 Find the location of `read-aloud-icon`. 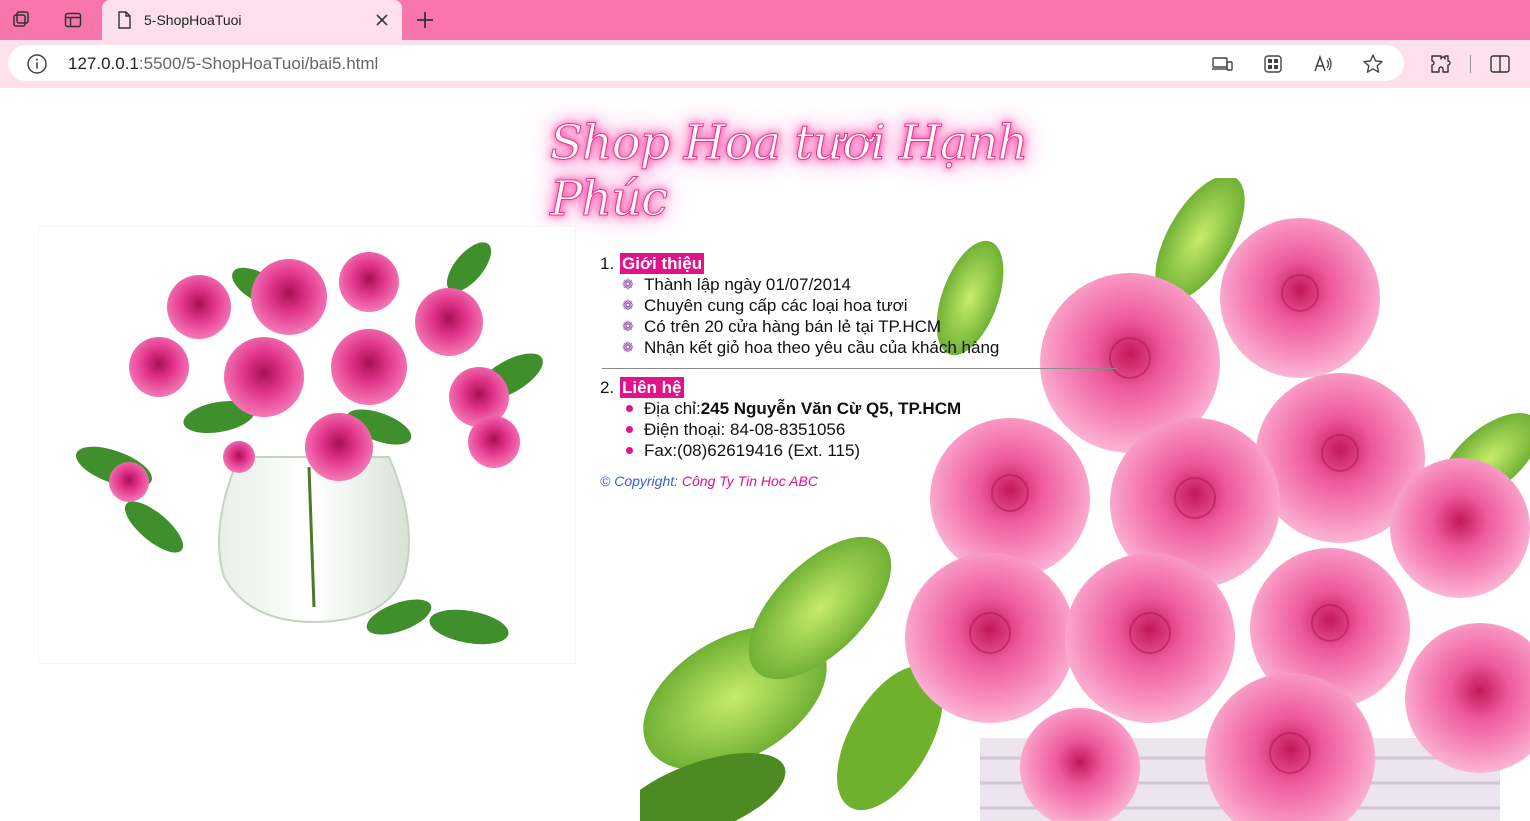

read-aloud-icon is located at coordinates (1323, 64).